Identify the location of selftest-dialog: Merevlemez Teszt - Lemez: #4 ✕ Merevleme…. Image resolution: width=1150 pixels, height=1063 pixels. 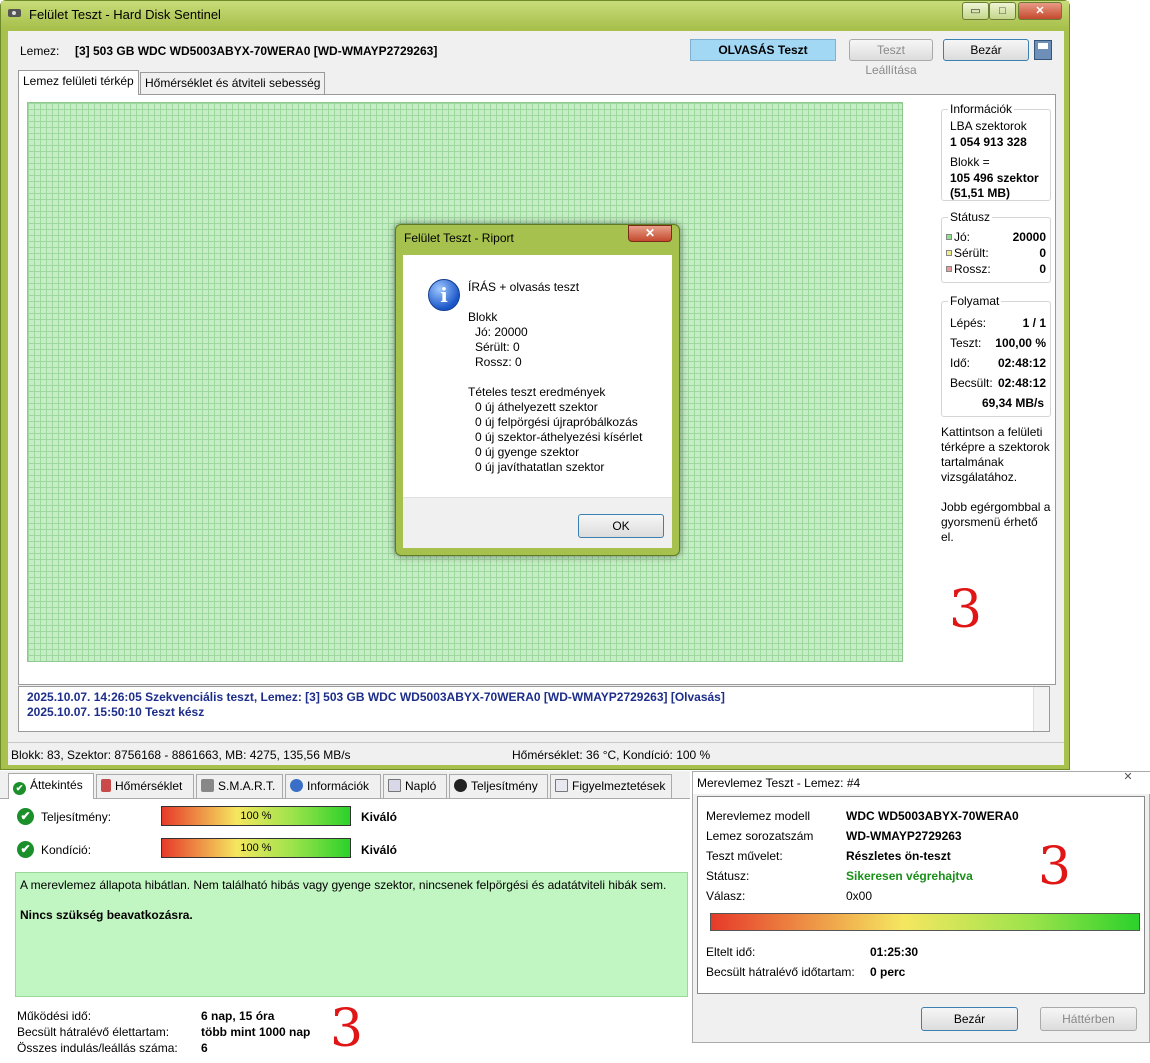
(921, 907).